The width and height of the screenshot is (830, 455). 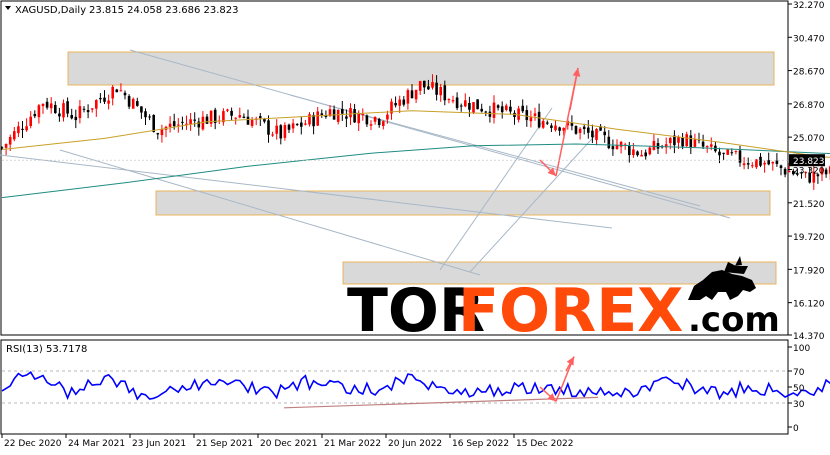 What do you see at coordinates (809, 106) in the screenshot?
I see `price-tick-label: 26.870` at bounding box center [809, 106].